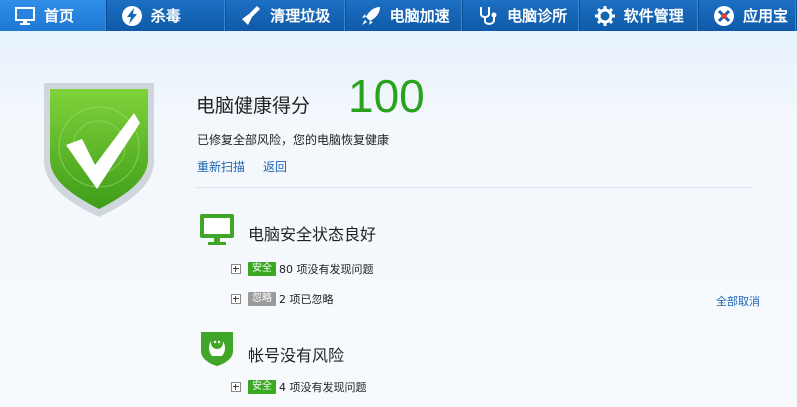  I want to click on lightning-icon, so click(132, 16).